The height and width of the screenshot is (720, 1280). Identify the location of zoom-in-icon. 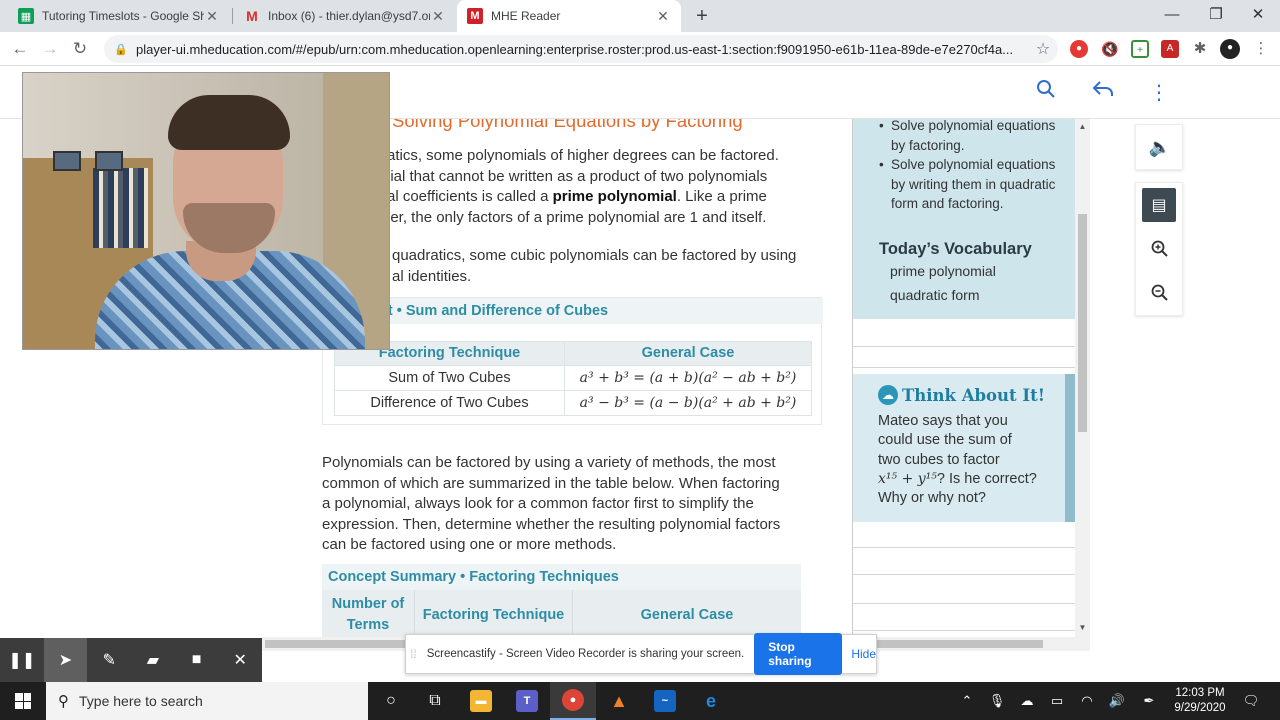
(1160, 249).